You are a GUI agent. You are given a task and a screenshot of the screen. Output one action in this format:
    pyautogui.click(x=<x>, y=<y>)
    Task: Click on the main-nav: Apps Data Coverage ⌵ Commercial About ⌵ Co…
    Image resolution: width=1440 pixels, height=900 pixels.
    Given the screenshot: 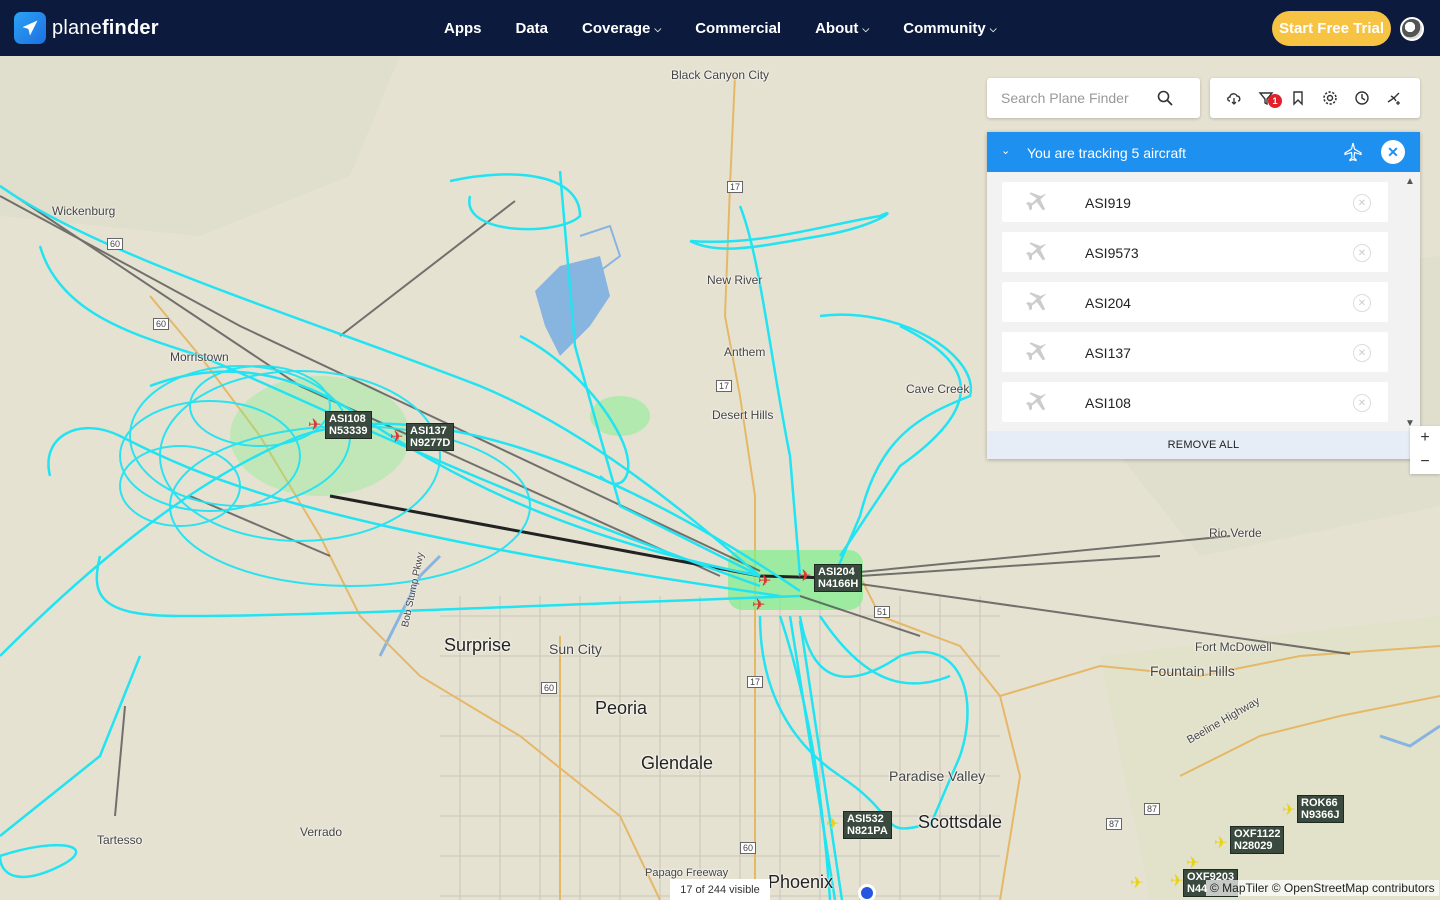 What is the action you would take?
    pyautogui.click(x=737, y=28)
    